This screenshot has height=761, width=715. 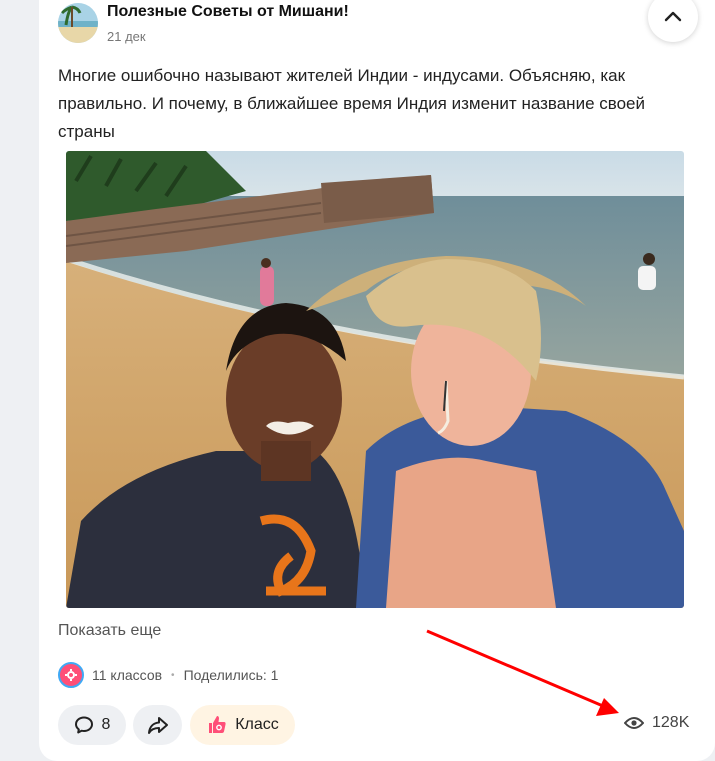 I want to click on classes-count: 11 классов, so click(x=127, y=675).